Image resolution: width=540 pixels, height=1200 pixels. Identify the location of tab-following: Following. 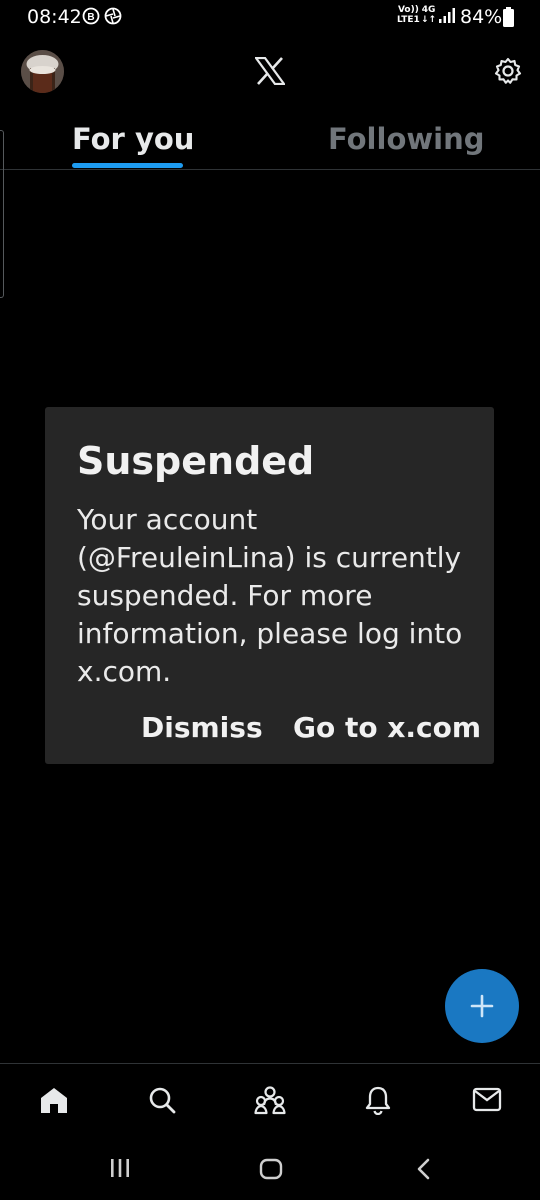
(406, 139).